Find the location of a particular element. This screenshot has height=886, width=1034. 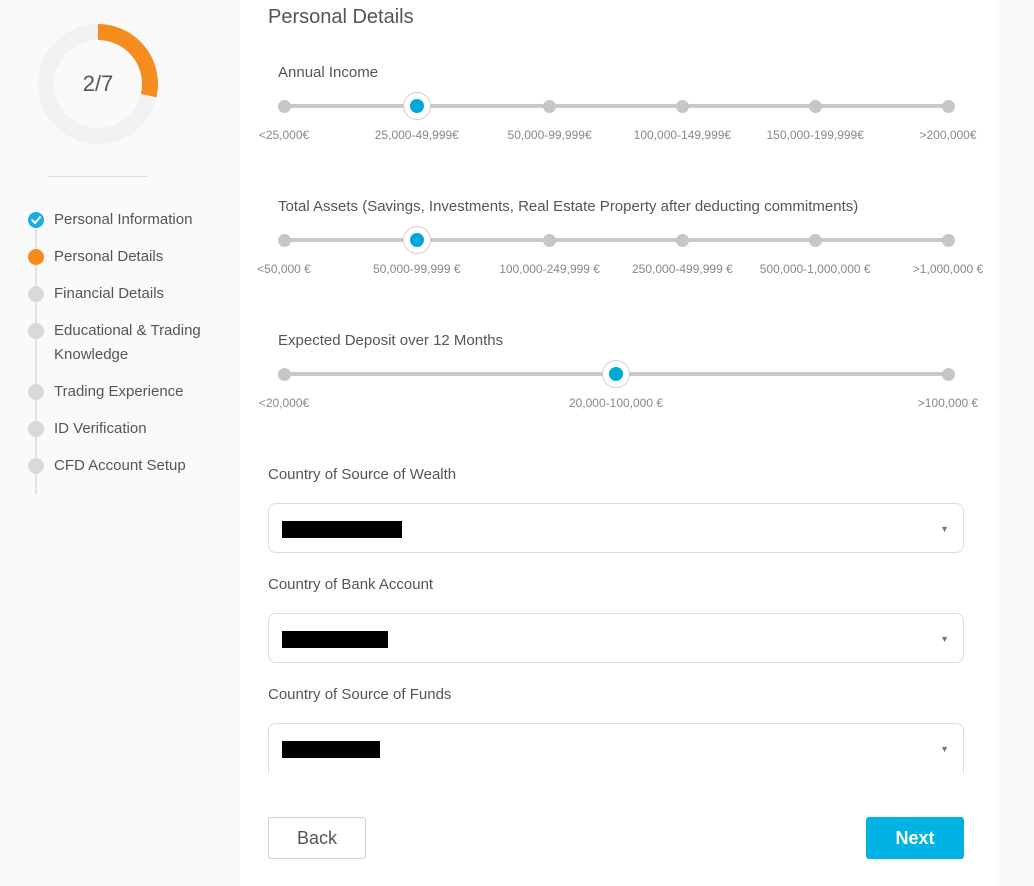

step-label: Financial Details is located at coordinates (109, 293).